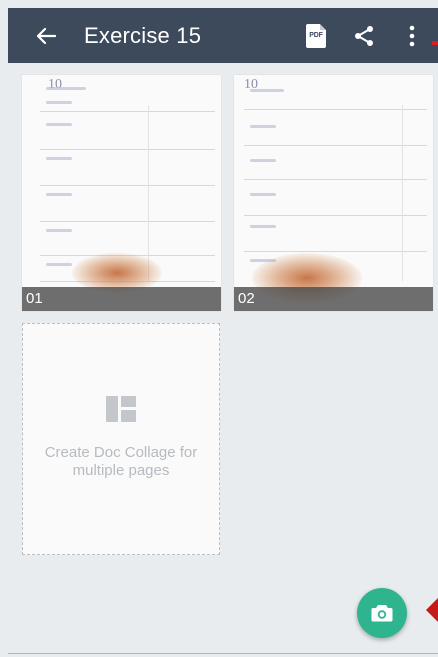 The width and height of the screenshot is (438, 657). I want to click on more-vertical-icon, so click(412, 35).